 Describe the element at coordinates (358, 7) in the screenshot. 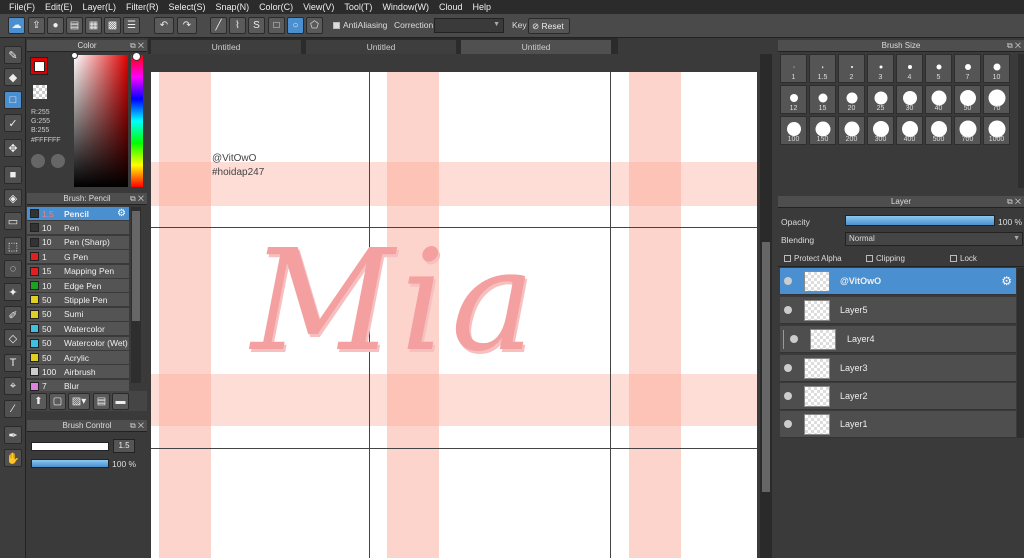

I see `menu-tool: Tool(T)` at that location.